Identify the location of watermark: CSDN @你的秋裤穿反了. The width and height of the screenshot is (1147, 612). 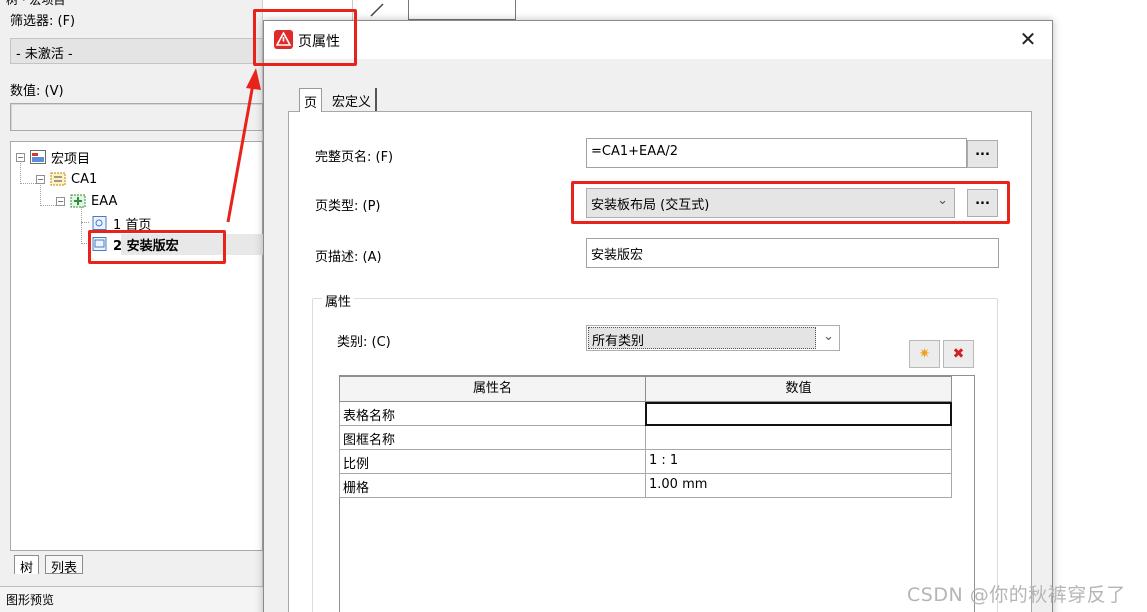
(1016, 595).